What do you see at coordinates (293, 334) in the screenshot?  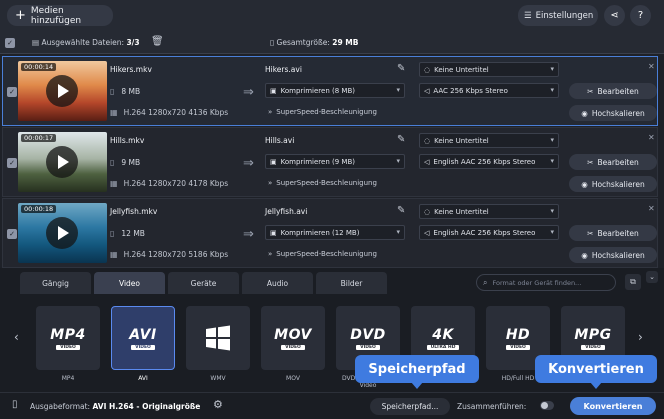 I see `mov-logo: MOV` at bounding box center [293, 334].